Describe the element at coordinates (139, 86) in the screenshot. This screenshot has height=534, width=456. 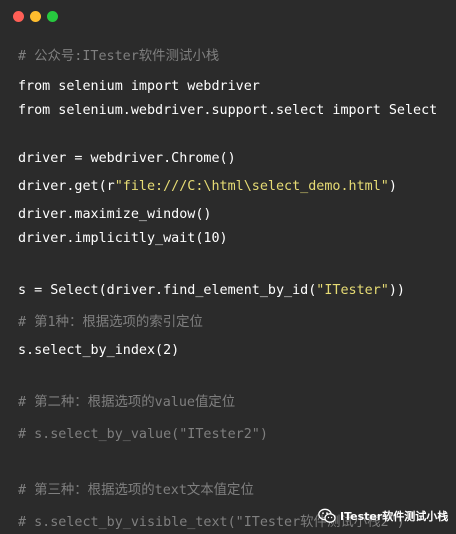
I see `code-line-import: from selenium import webdriver` at that location.